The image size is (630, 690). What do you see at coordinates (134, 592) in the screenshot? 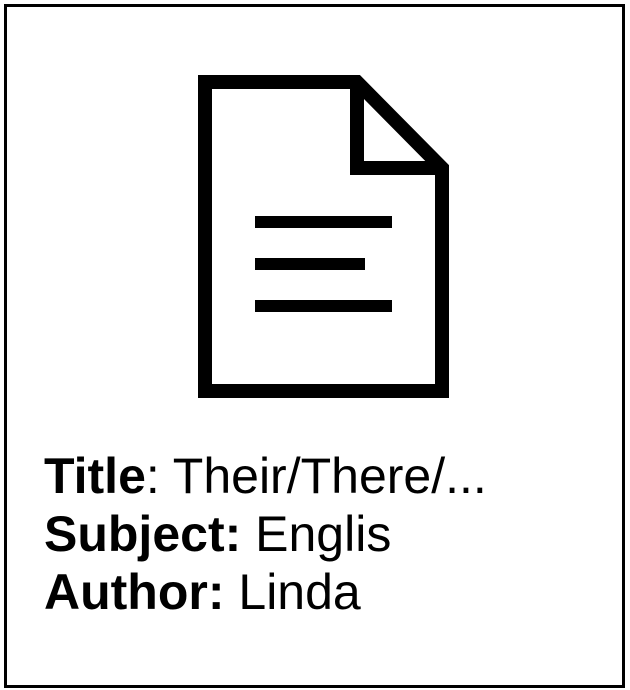
I see `author-label: Author:` at bounding box center [134, 592].